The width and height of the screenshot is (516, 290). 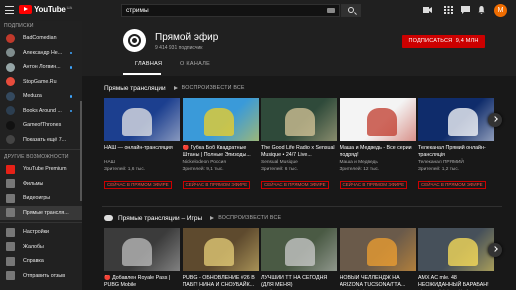 What do you see at coordinates (280, 169) in the screenshot?
I see `video-viewers: Зрителей: 6 тыс.` at bounding box center [280, 169].